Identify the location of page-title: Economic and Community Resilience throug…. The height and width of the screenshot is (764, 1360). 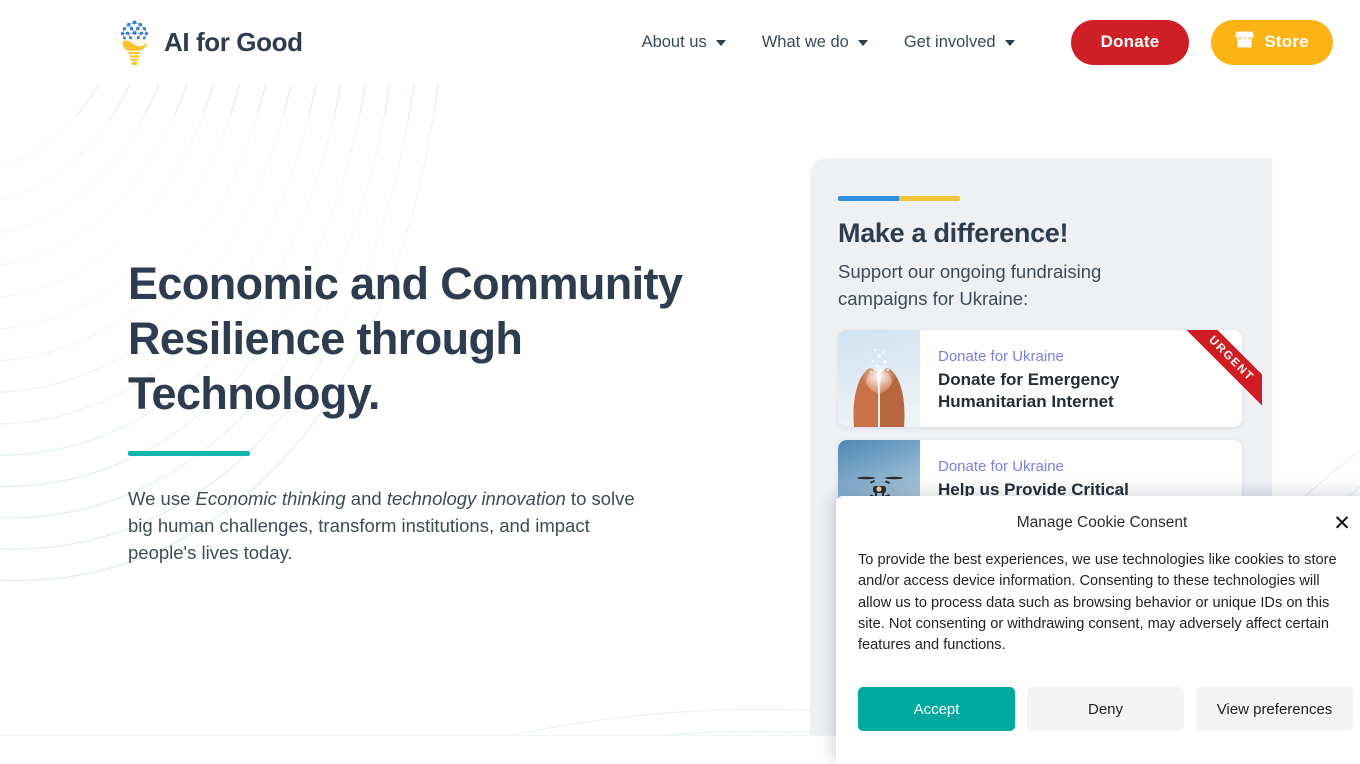
(405, 338).